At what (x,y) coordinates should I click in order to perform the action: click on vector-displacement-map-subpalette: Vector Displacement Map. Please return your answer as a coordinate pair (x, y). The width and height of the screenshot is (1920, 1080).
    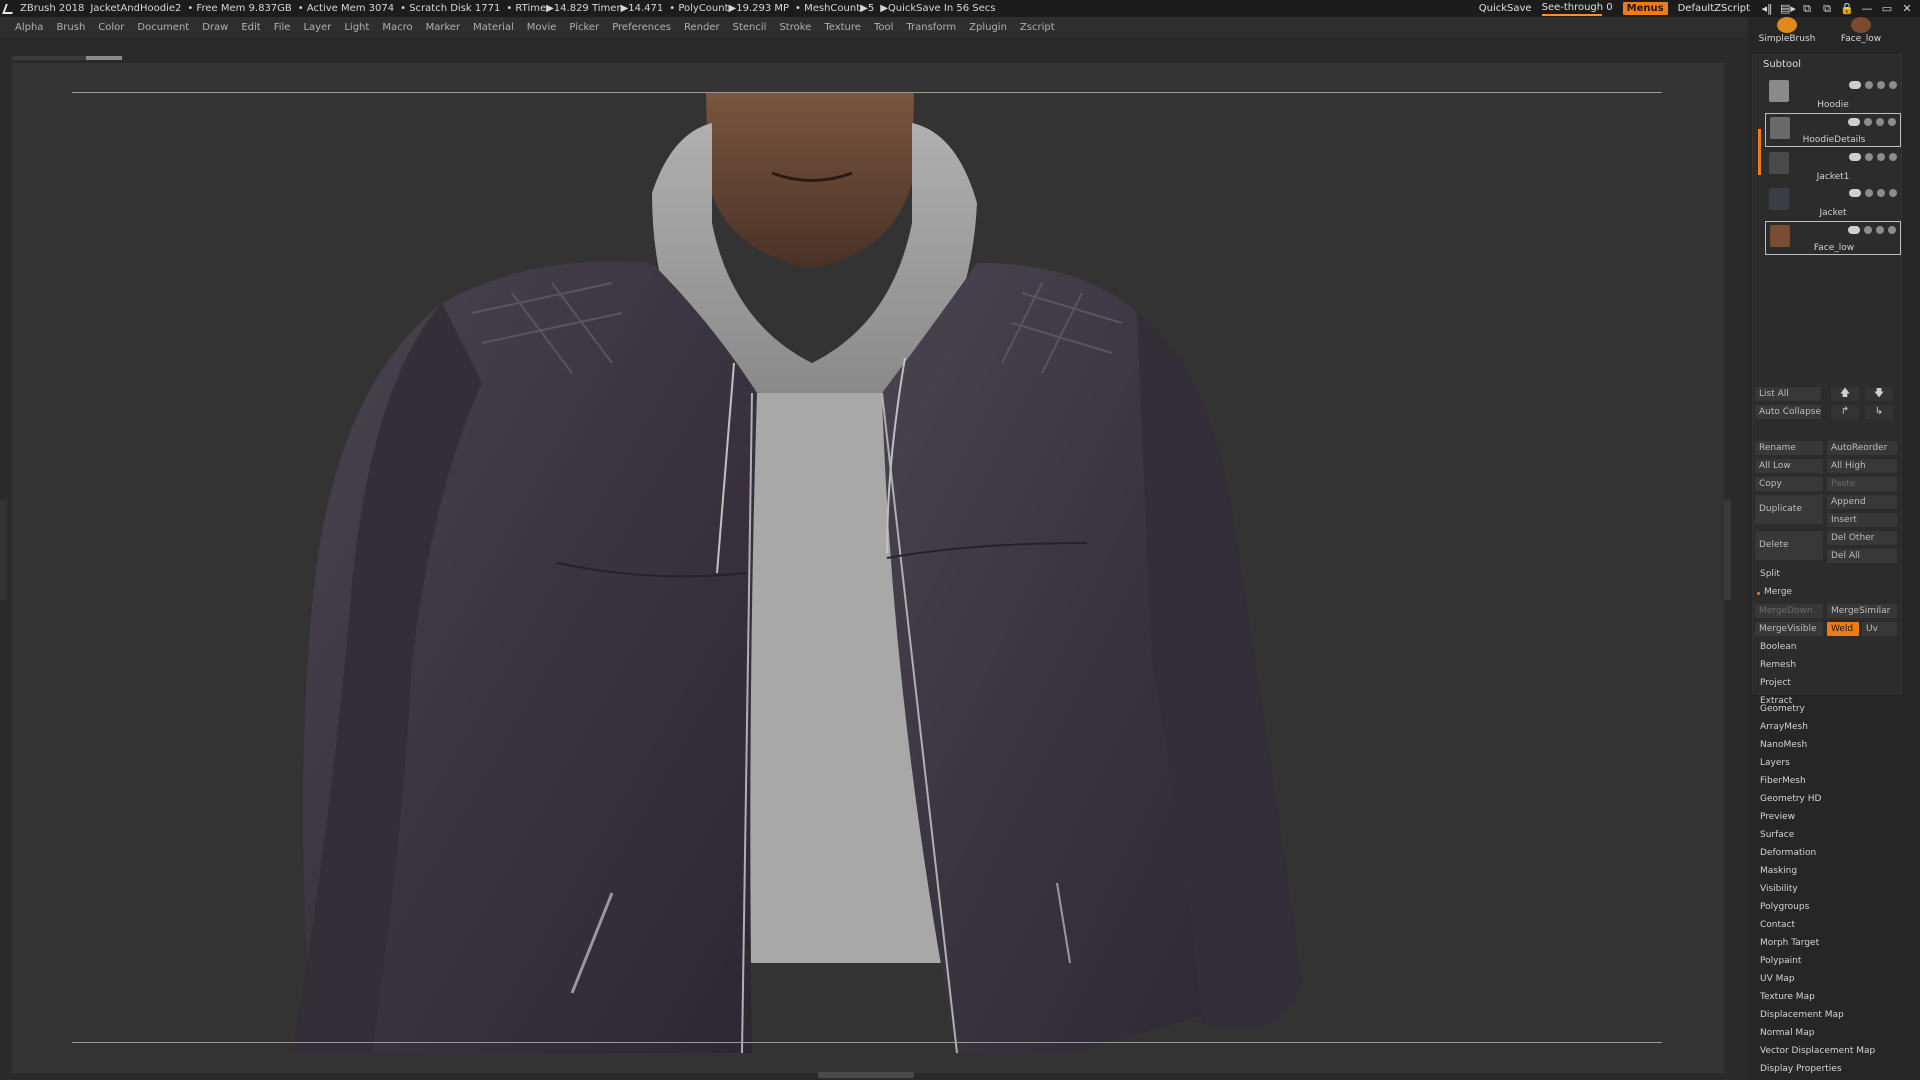
    Looking at the image, I should click on (1817, 1051).